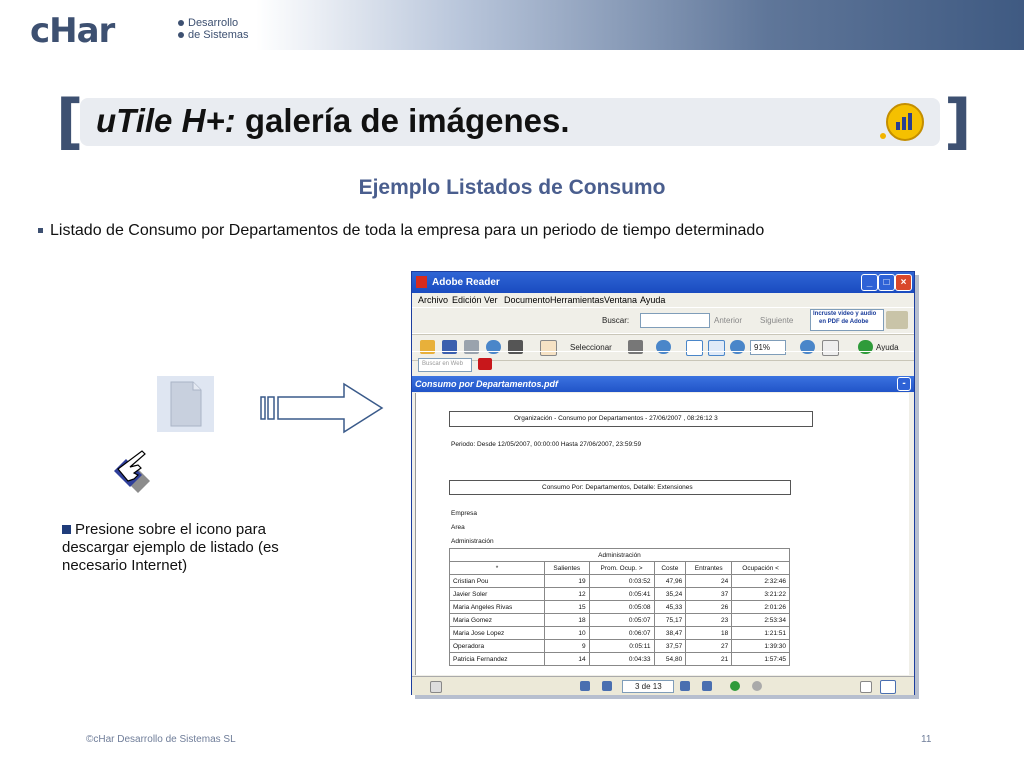 This screenshot has width=1024, height=768. I want to click on column-header: Prom. Ocup. >, so click(621, 568).